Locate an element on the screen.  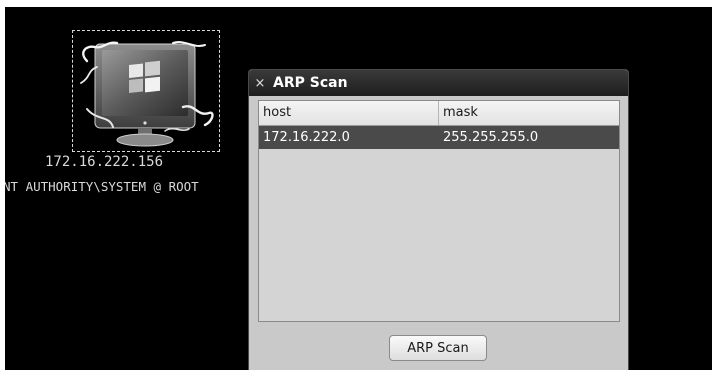
arp-scan-button: ARP Scan is located at coordinates (438, 348).